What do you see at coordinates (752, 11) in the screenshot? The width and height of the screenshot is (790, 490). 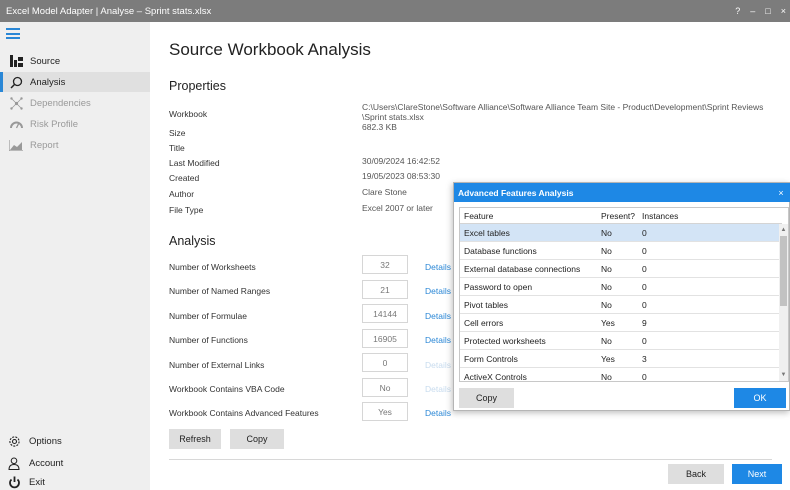 I see `minimize-button: –` at bounding box center [752, 11].